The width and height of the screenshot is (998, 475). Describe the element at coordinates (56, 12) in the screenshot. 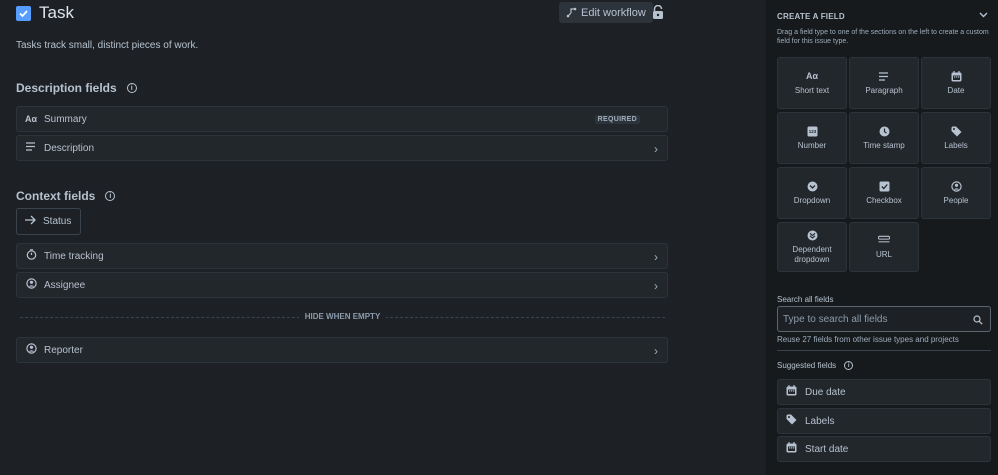

I see `issue-type-title: Task` at that location.